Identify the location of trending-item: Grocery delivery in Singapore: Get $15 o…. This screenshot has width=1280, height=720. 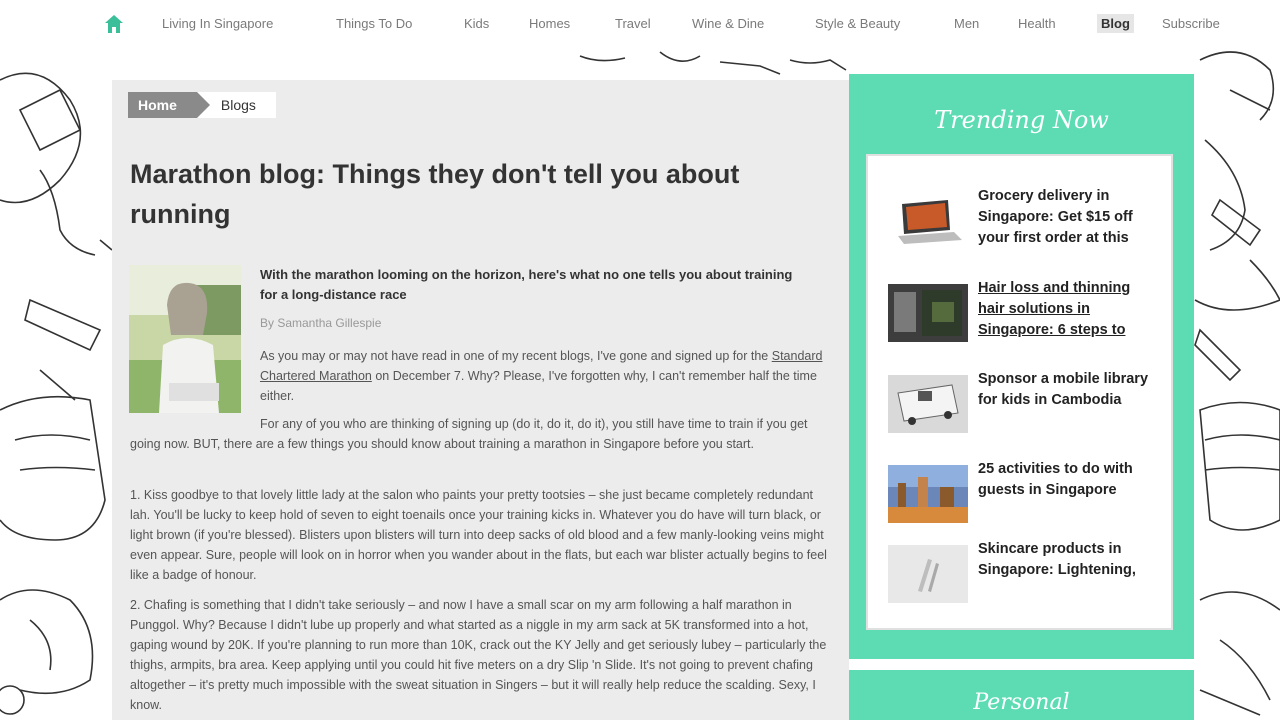
(1023, 218).